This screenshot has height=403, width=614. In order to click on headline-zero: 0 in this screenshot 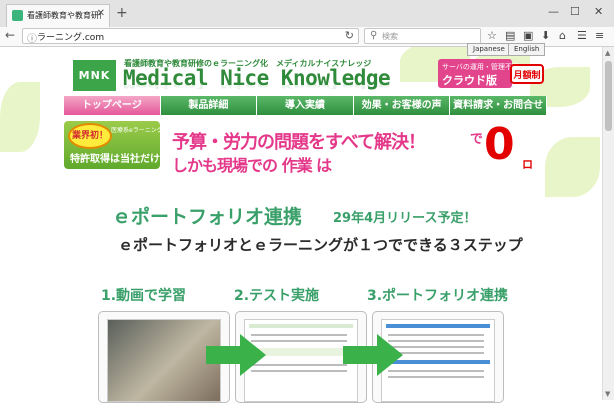, I will do `click(499, 144)`.